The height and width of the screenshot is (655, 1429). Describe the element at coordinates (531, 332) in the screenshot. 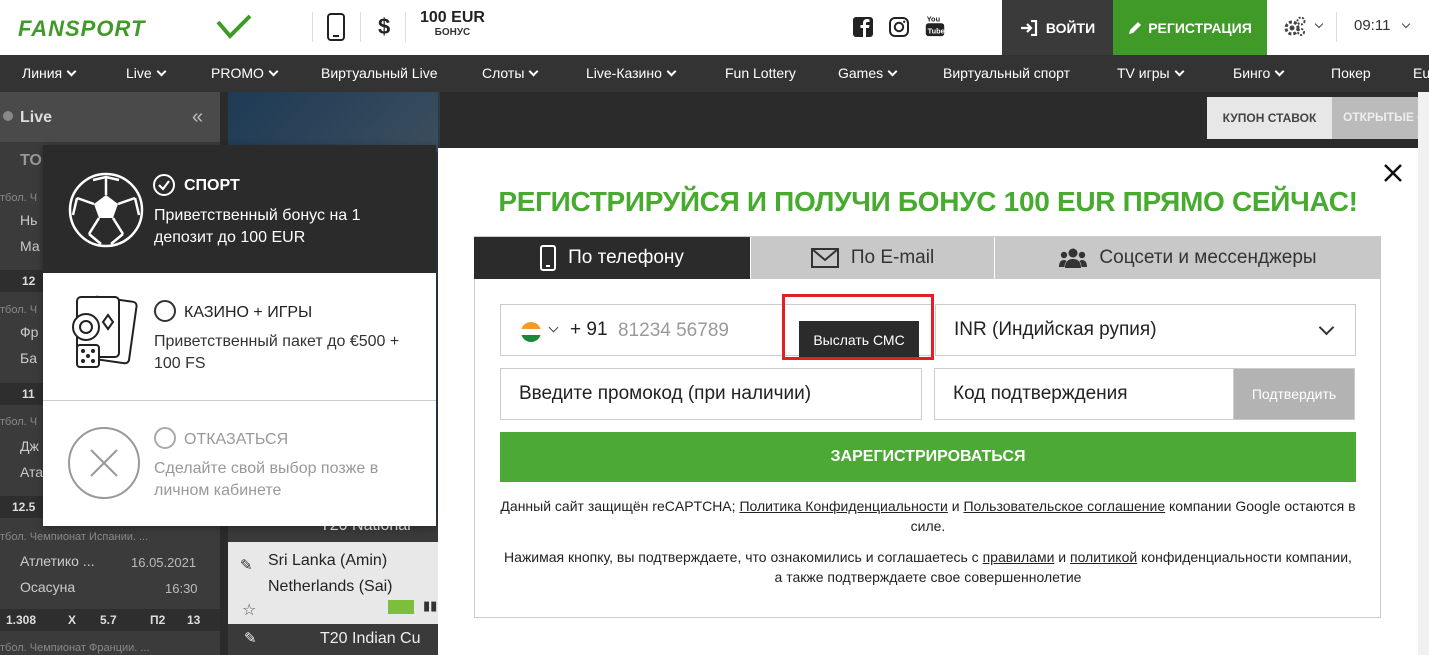

I see `india-flag-icon` at that location.